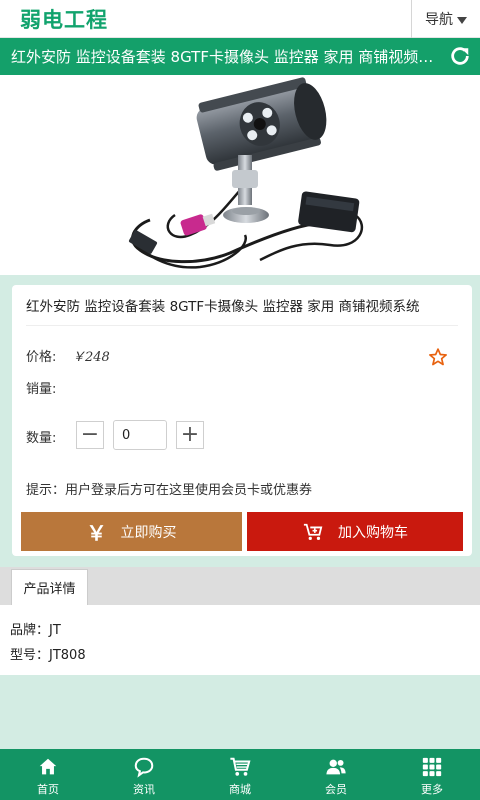 The image size is (480, 800). What do you see at coordinates (462, 20) in the screenshot?
I see `caret-down-icon` at bounding box center [462, 20].